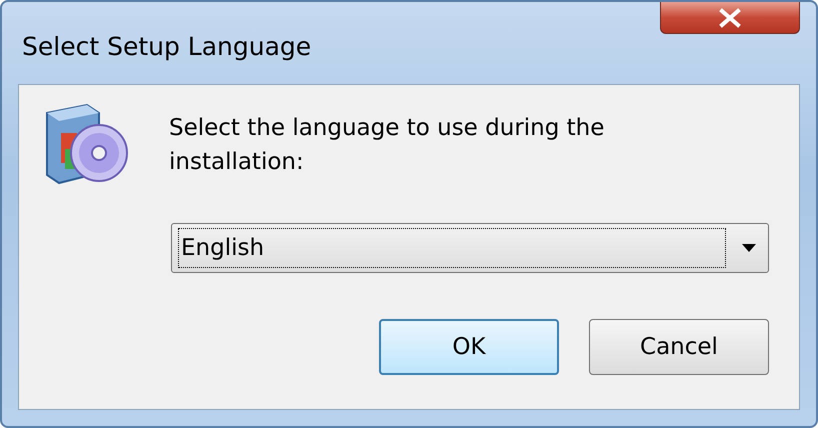 The width and height of the screenshot is (818, 428). What do you see at coordinates (749, 248) in the screenshot?
I see `dropdown-arrow-icon` at bounding box center [749, 248].